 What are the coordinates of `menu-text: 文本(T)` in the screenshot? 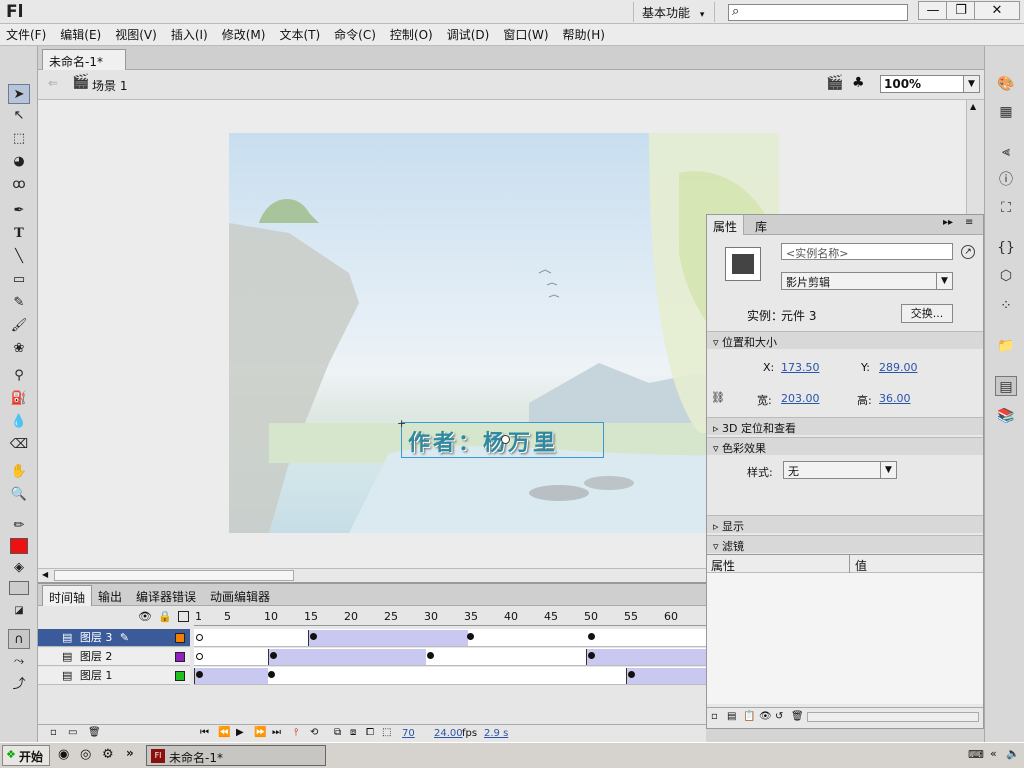 It's located at (299, 34).